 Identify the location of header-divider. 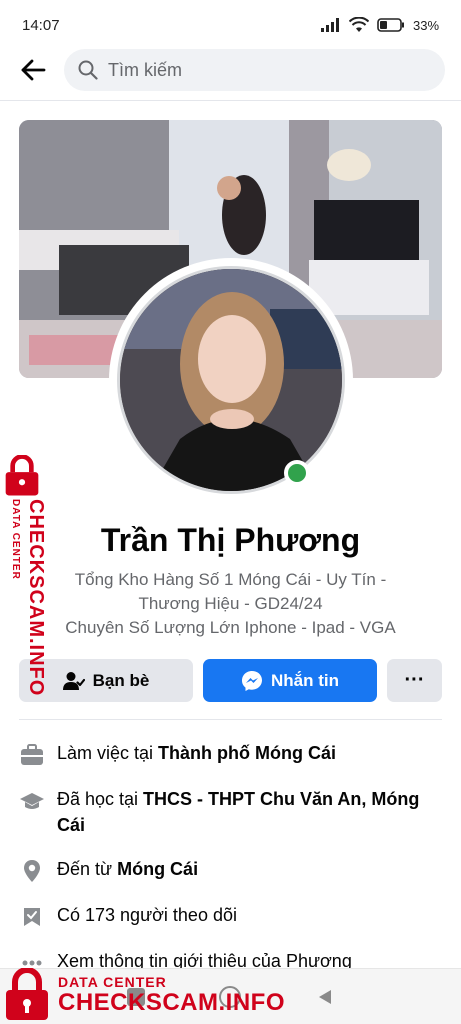
(230, 100).